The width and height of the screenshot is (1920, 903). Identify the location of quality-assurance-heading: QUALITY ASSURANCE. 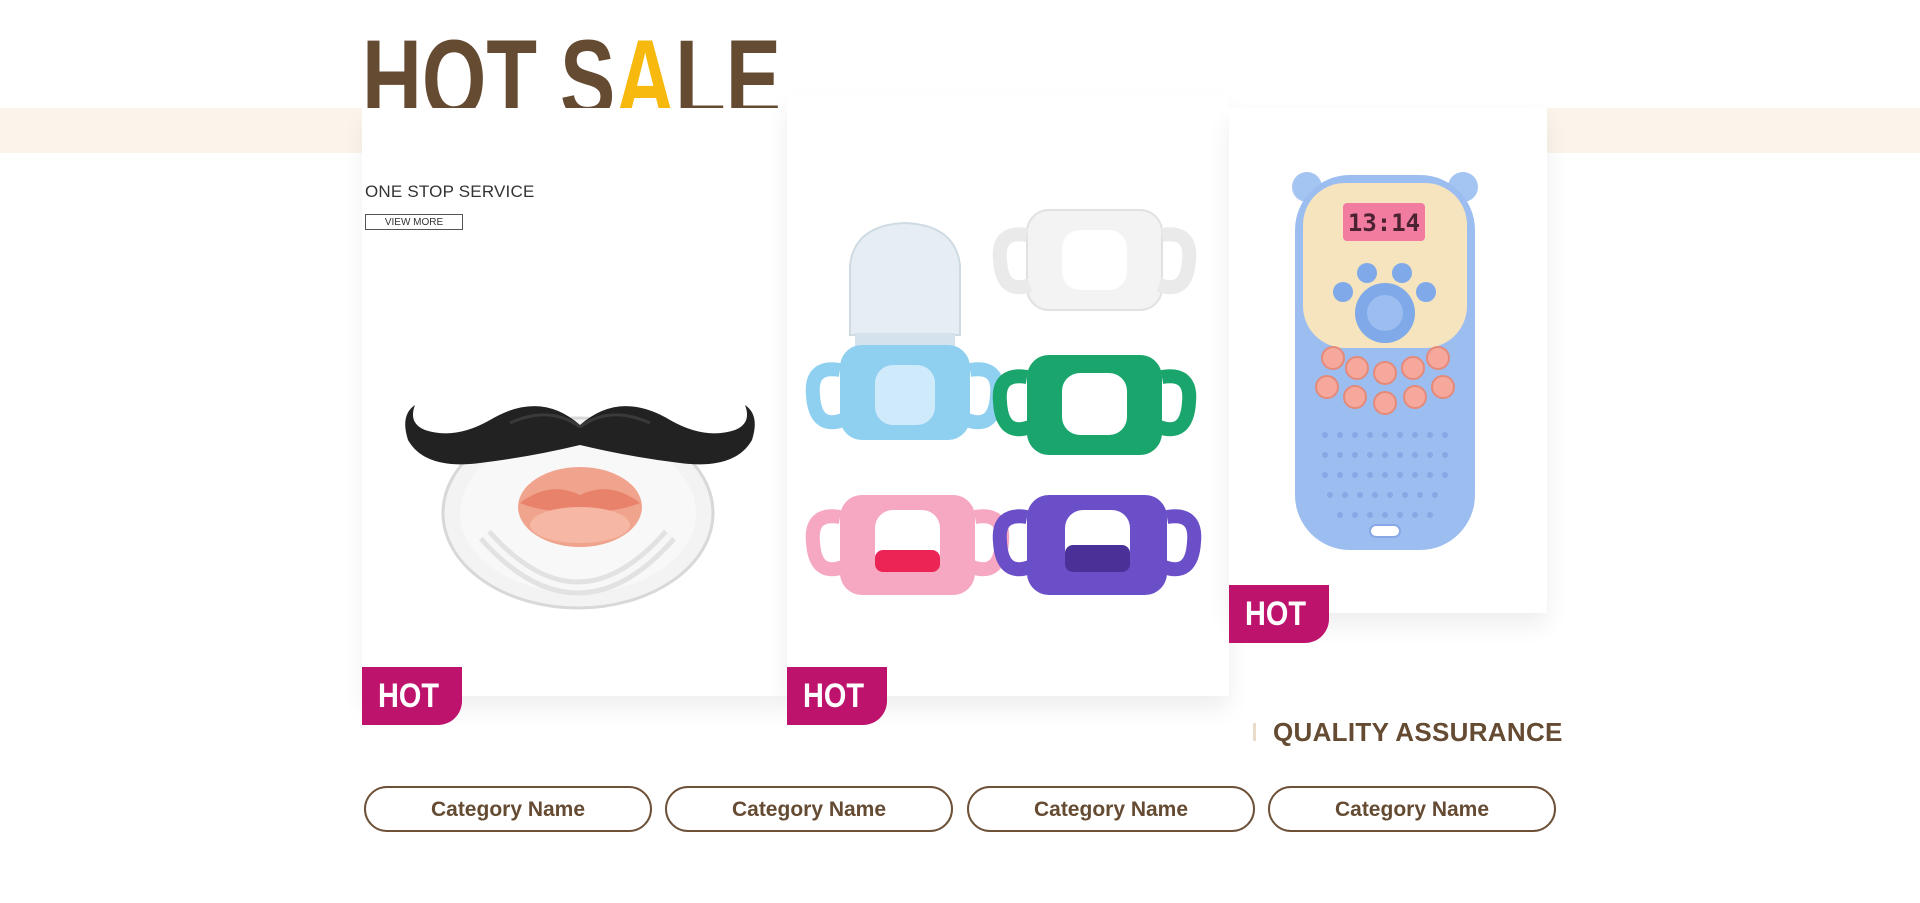
(1408, 732).